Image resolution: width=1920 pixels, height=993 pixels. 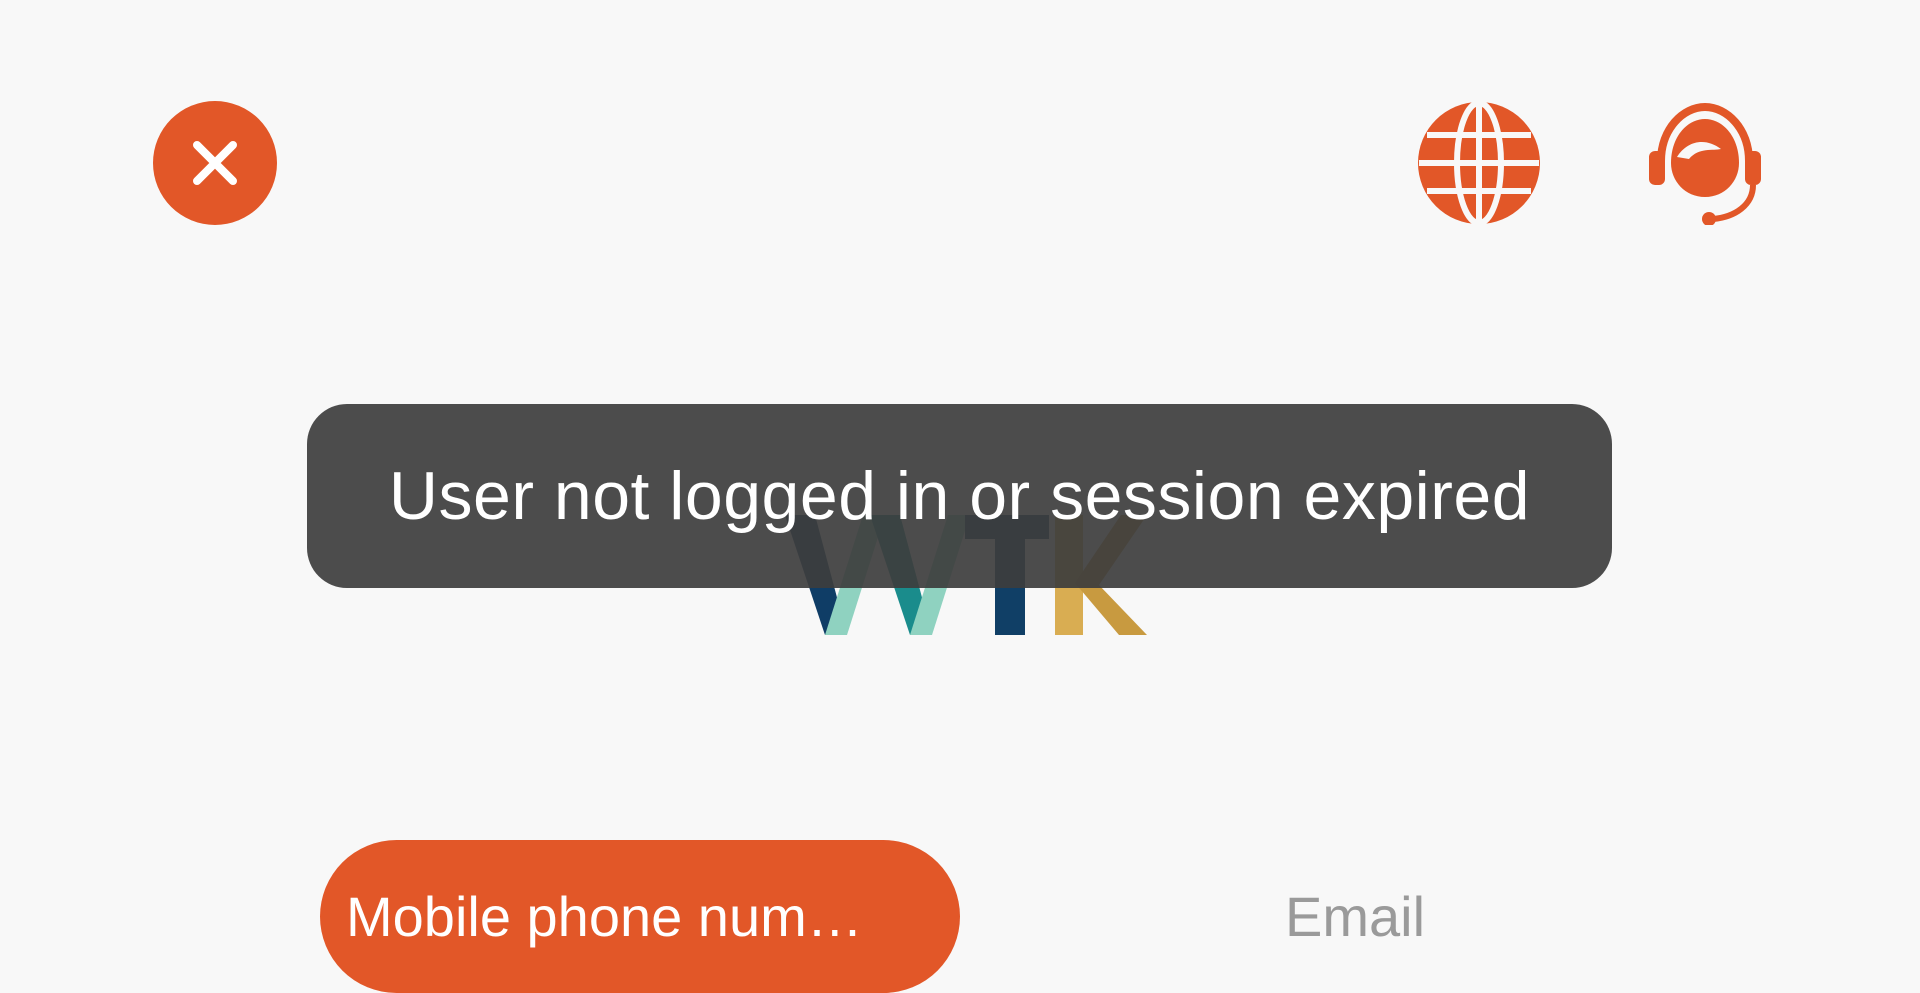 I want to click on toast-message: User not logged in or session expired, so click(x=959, y=496).